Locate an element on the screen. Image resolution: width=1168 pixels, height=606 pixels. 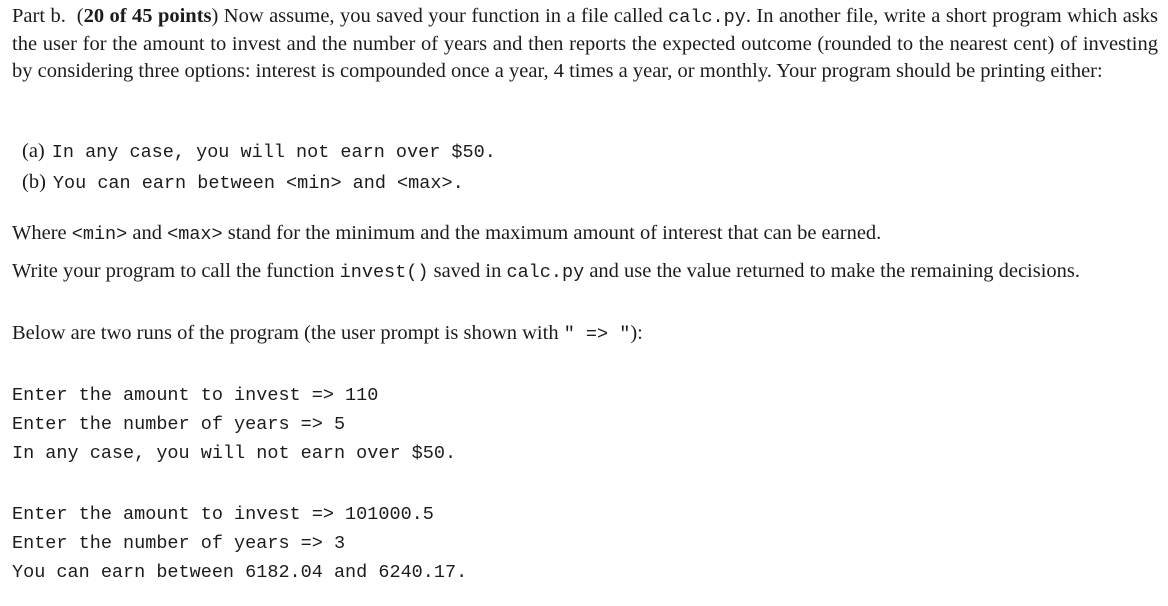
option-item-b: (b) You can earn between <min> and <max>. is located at coordinates (259, 182).